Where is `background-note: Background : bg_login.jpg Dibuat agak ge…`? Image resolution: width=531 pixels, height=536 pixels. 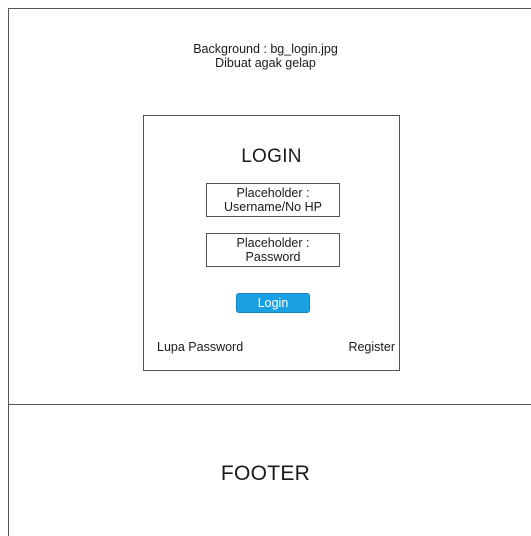 background-note: Background : bg_login.jpg Dibuat agak ge… is located at coordinates (265, 56).